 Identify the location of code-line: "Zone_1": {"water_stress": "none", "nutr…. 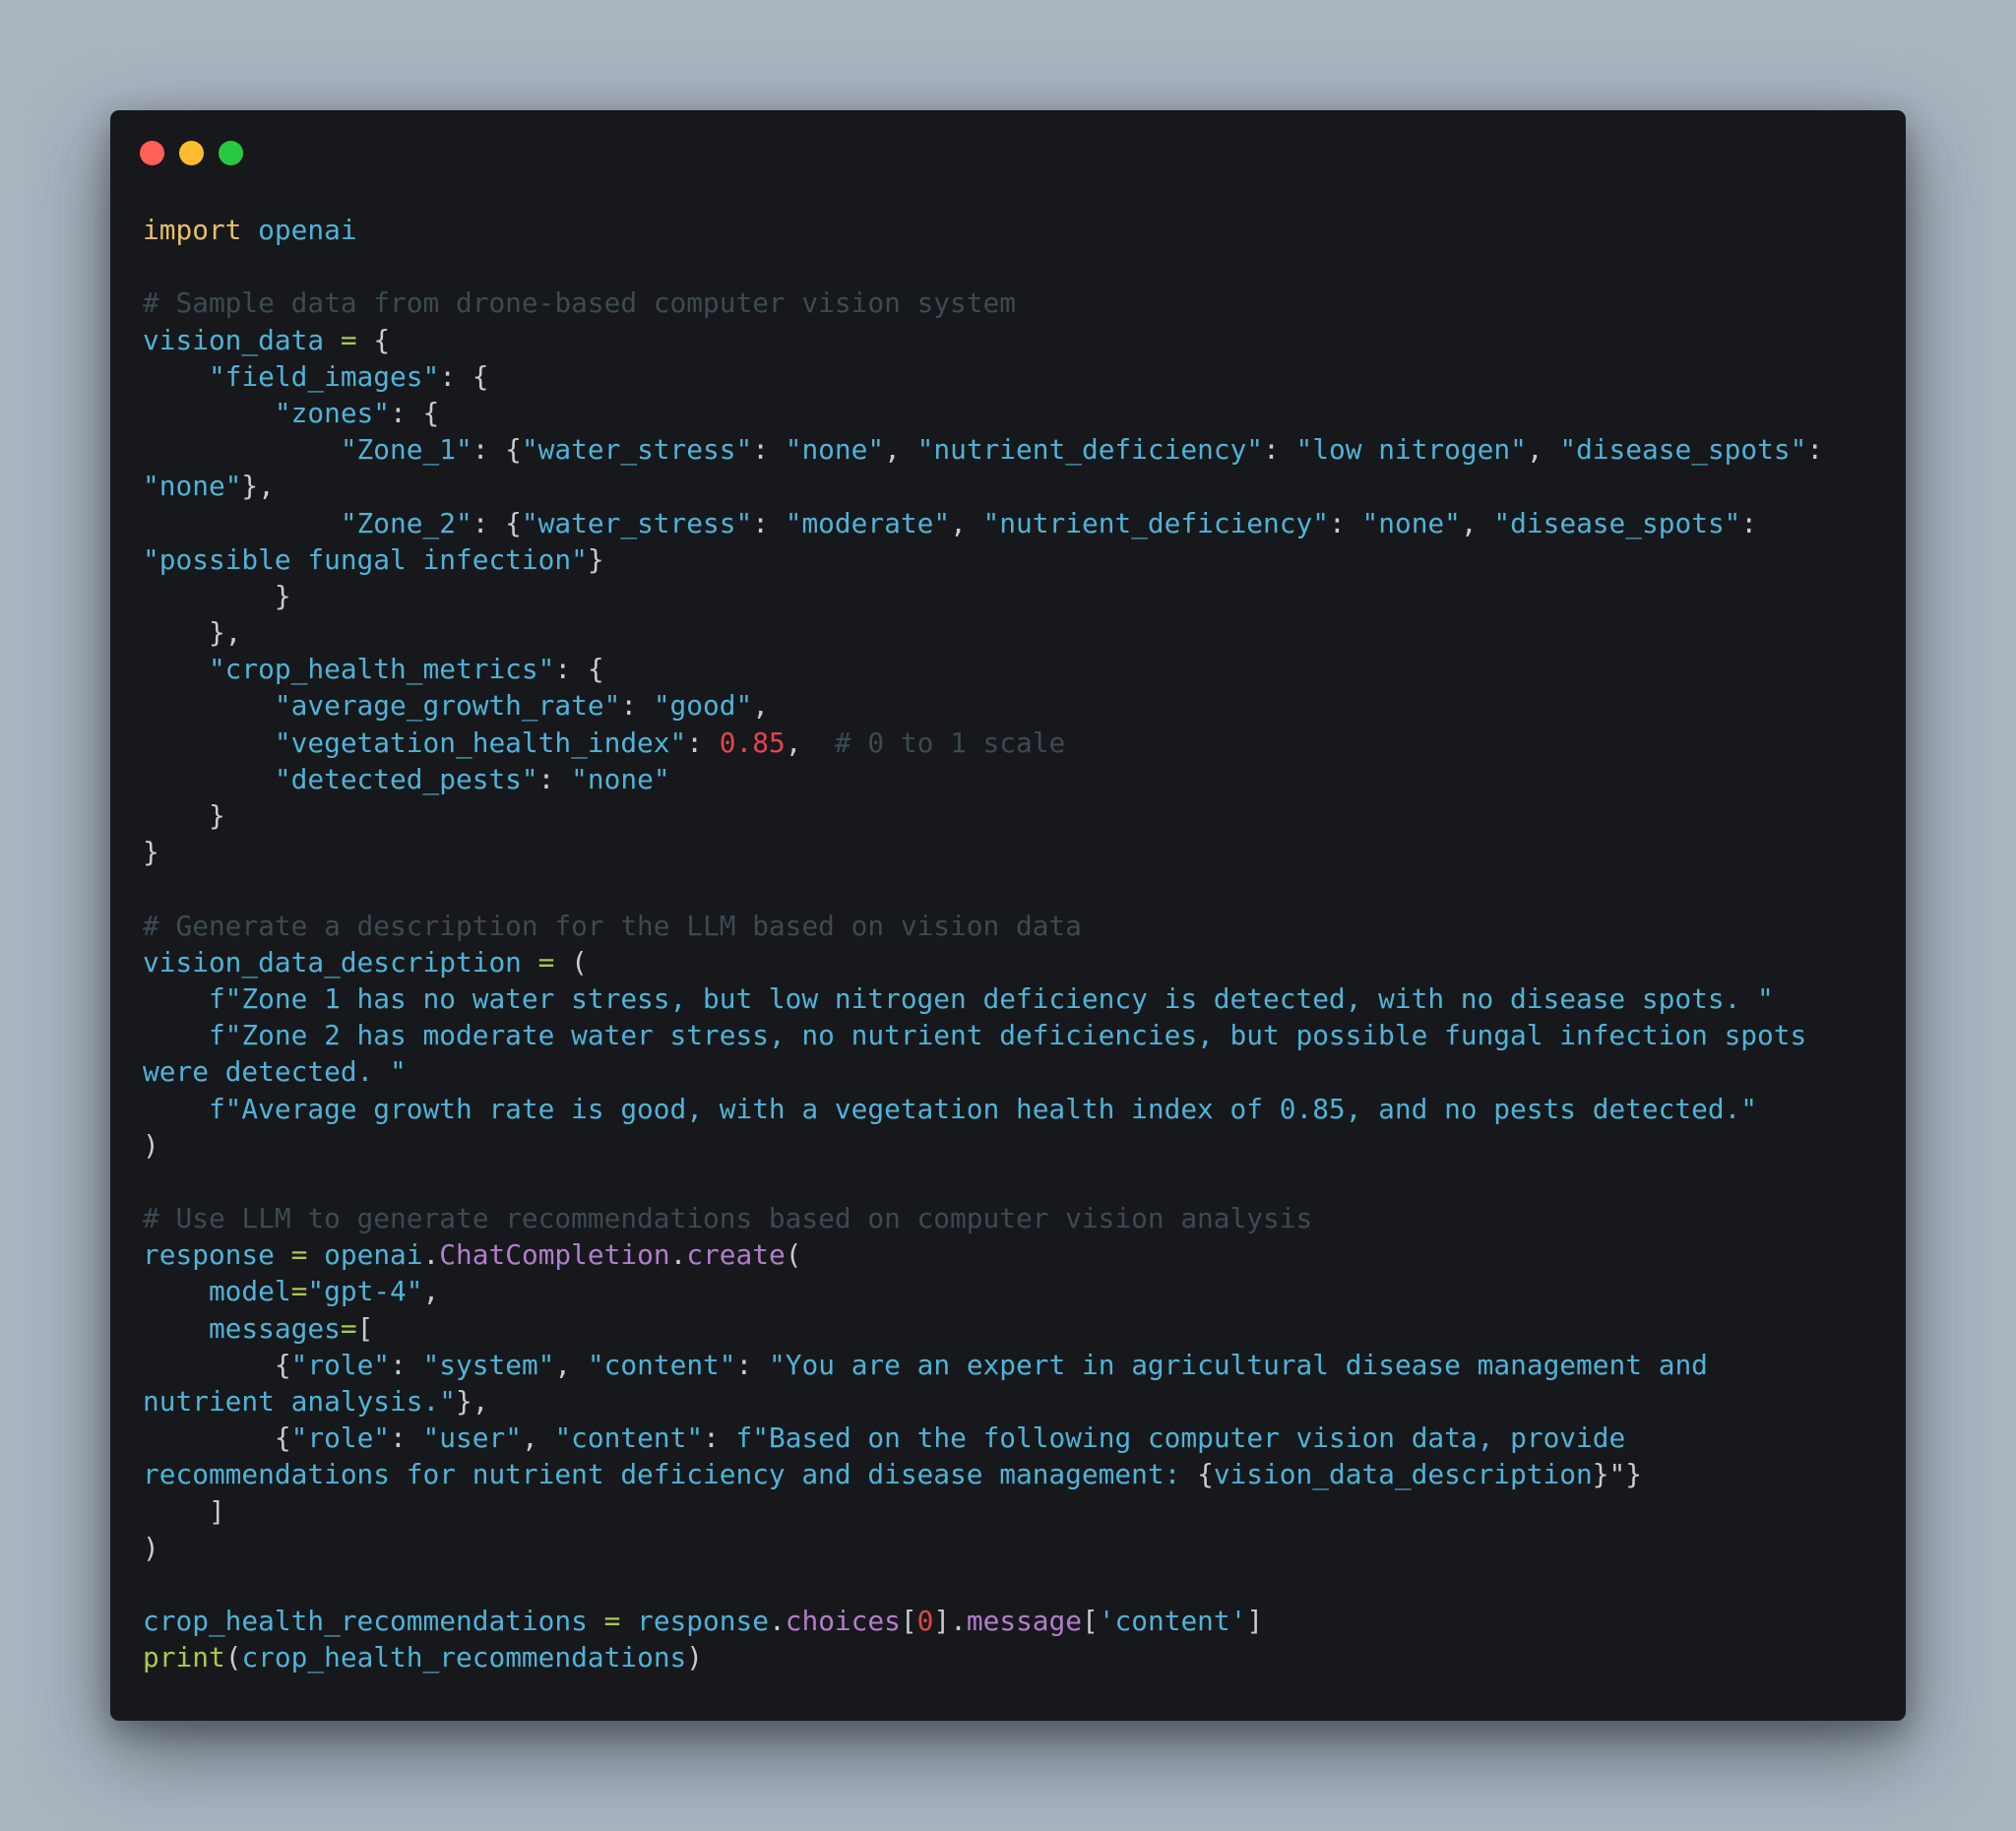
(1009, 449).